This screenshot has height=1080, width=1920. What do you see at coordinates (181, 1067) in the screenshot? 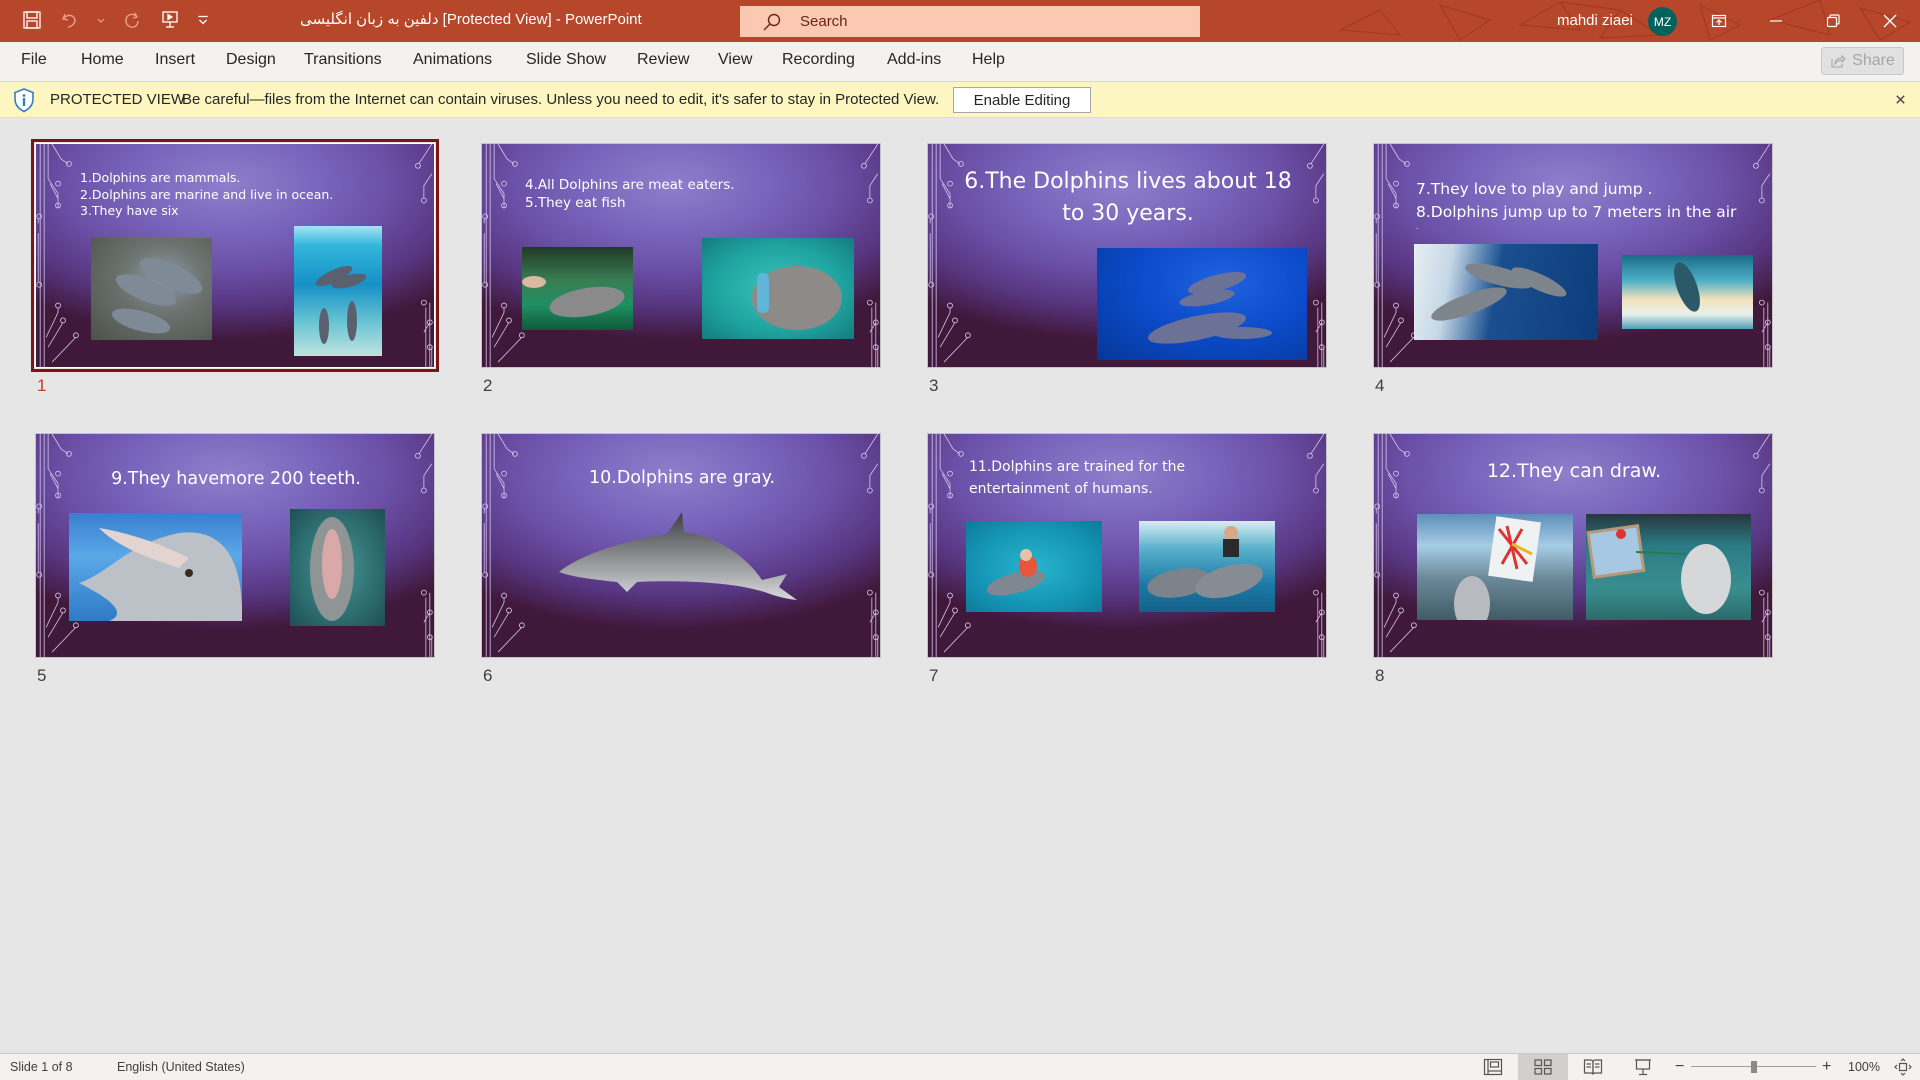
I see `language-indicator: English (United States)` at bounding box center [181, 1067].